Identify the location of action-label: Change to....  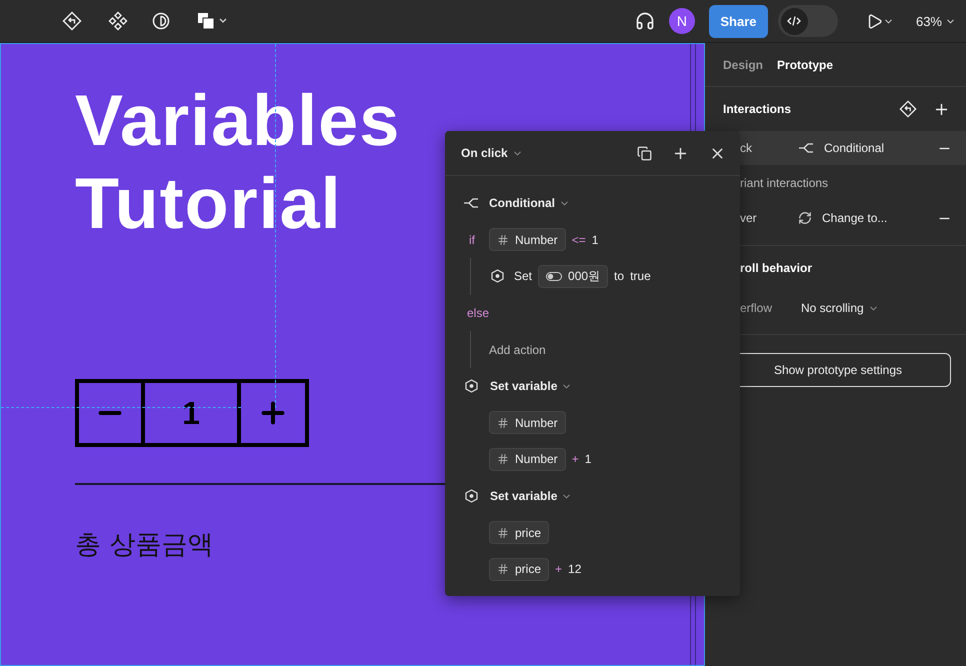
(855, 218).